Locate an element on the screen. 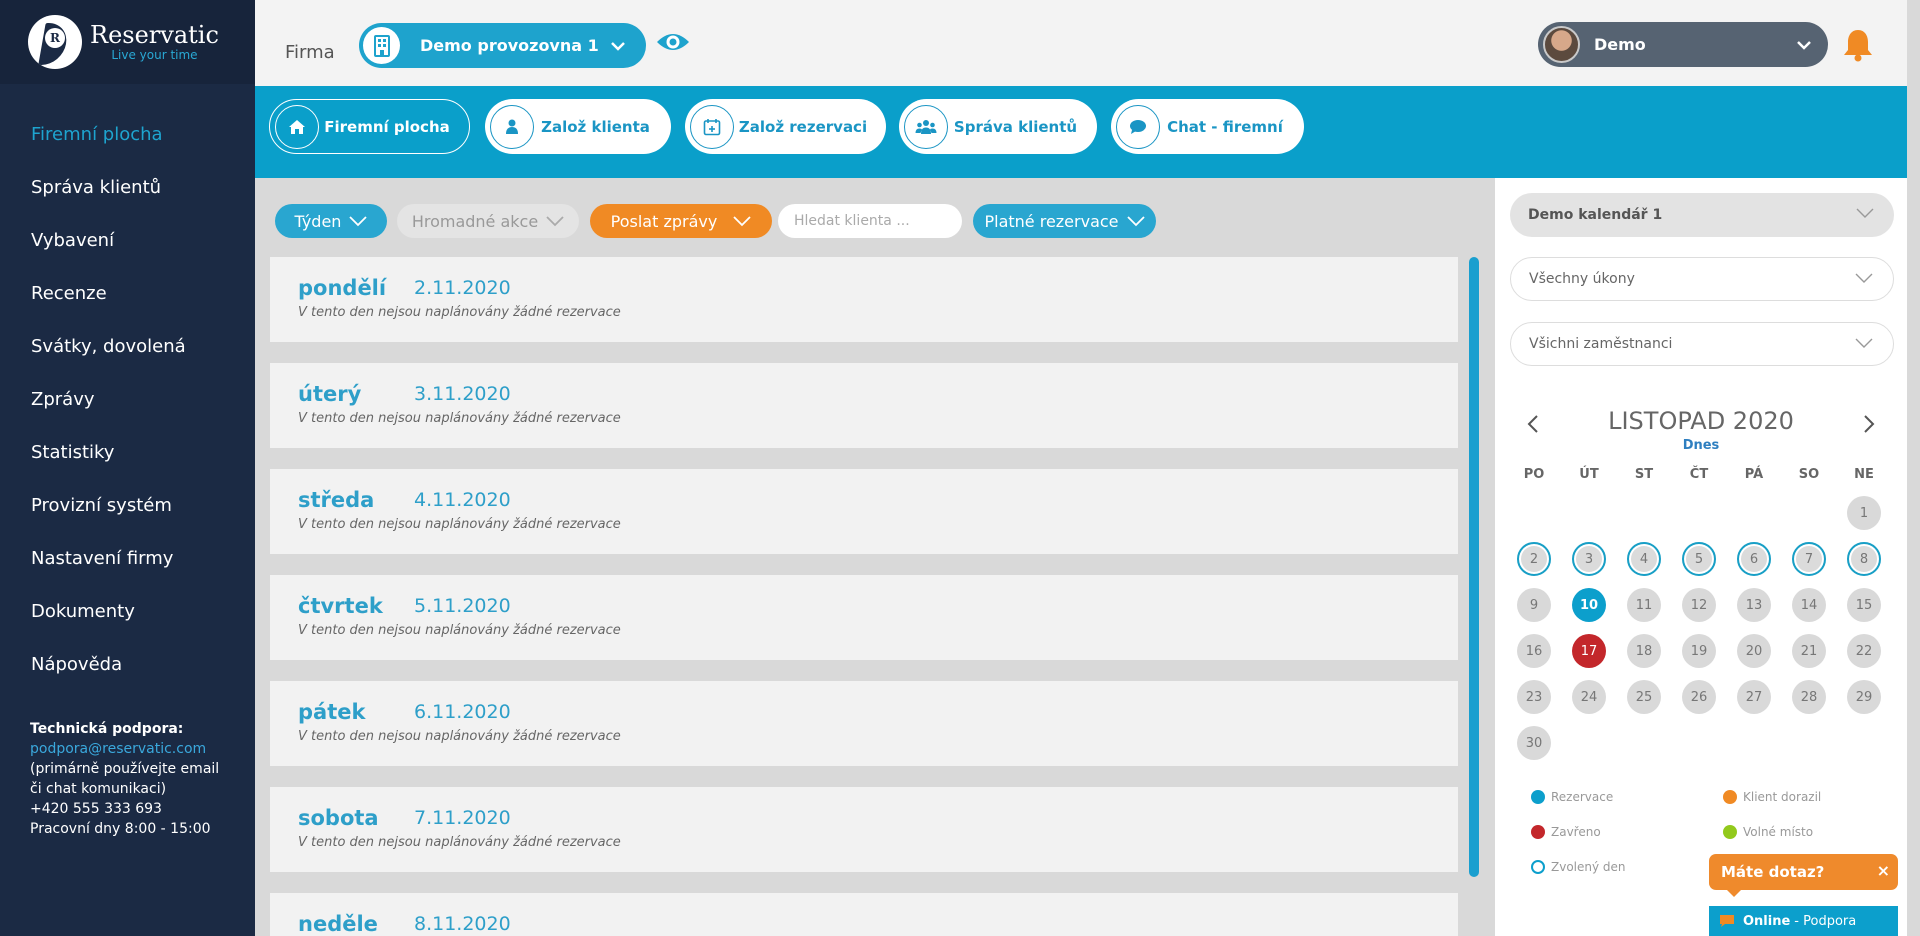 This screenshot has height=936, width=1920. calendar-day: 15 is located at coordinates (1864, 605).